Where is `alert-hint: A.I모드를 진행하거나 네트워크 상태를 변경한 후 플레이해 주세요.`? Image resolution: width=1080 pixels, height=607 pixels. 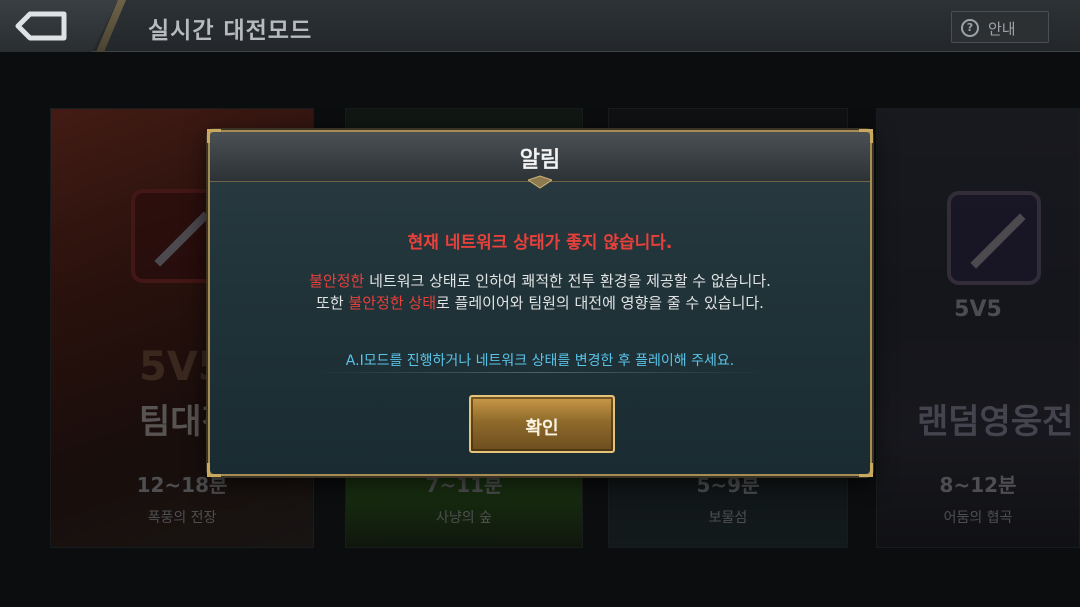 alert-hint: A.I모드를 진행하거나 네트워크 상태를 변경한 후 플레이해 주세요. is located at coordinates (540, 361).